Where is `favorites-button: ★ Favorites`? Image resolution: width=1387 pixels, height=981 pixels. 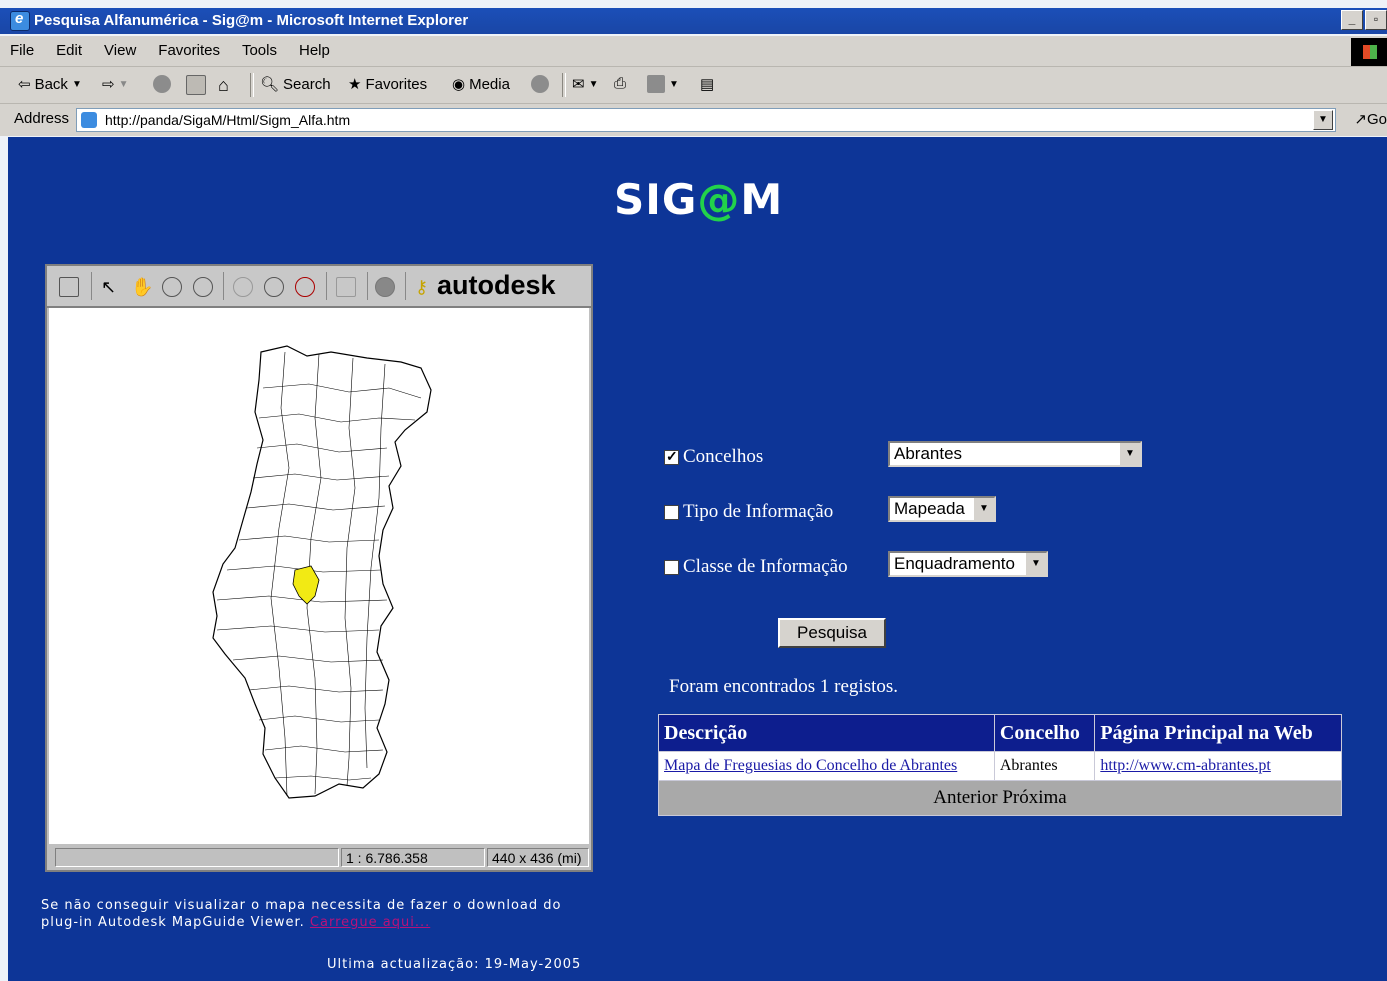 favorites-button: ★ Favorites is located at coordinates (387, 84).